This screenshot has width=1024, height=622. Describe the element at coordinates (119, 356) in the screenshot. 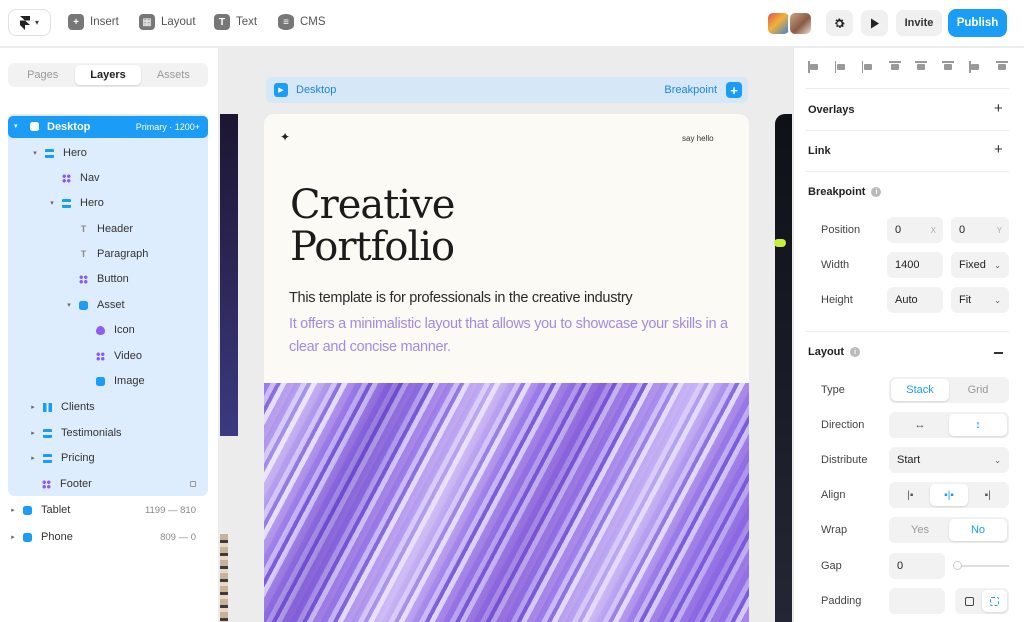

I see `layer-video: Video` at that location.